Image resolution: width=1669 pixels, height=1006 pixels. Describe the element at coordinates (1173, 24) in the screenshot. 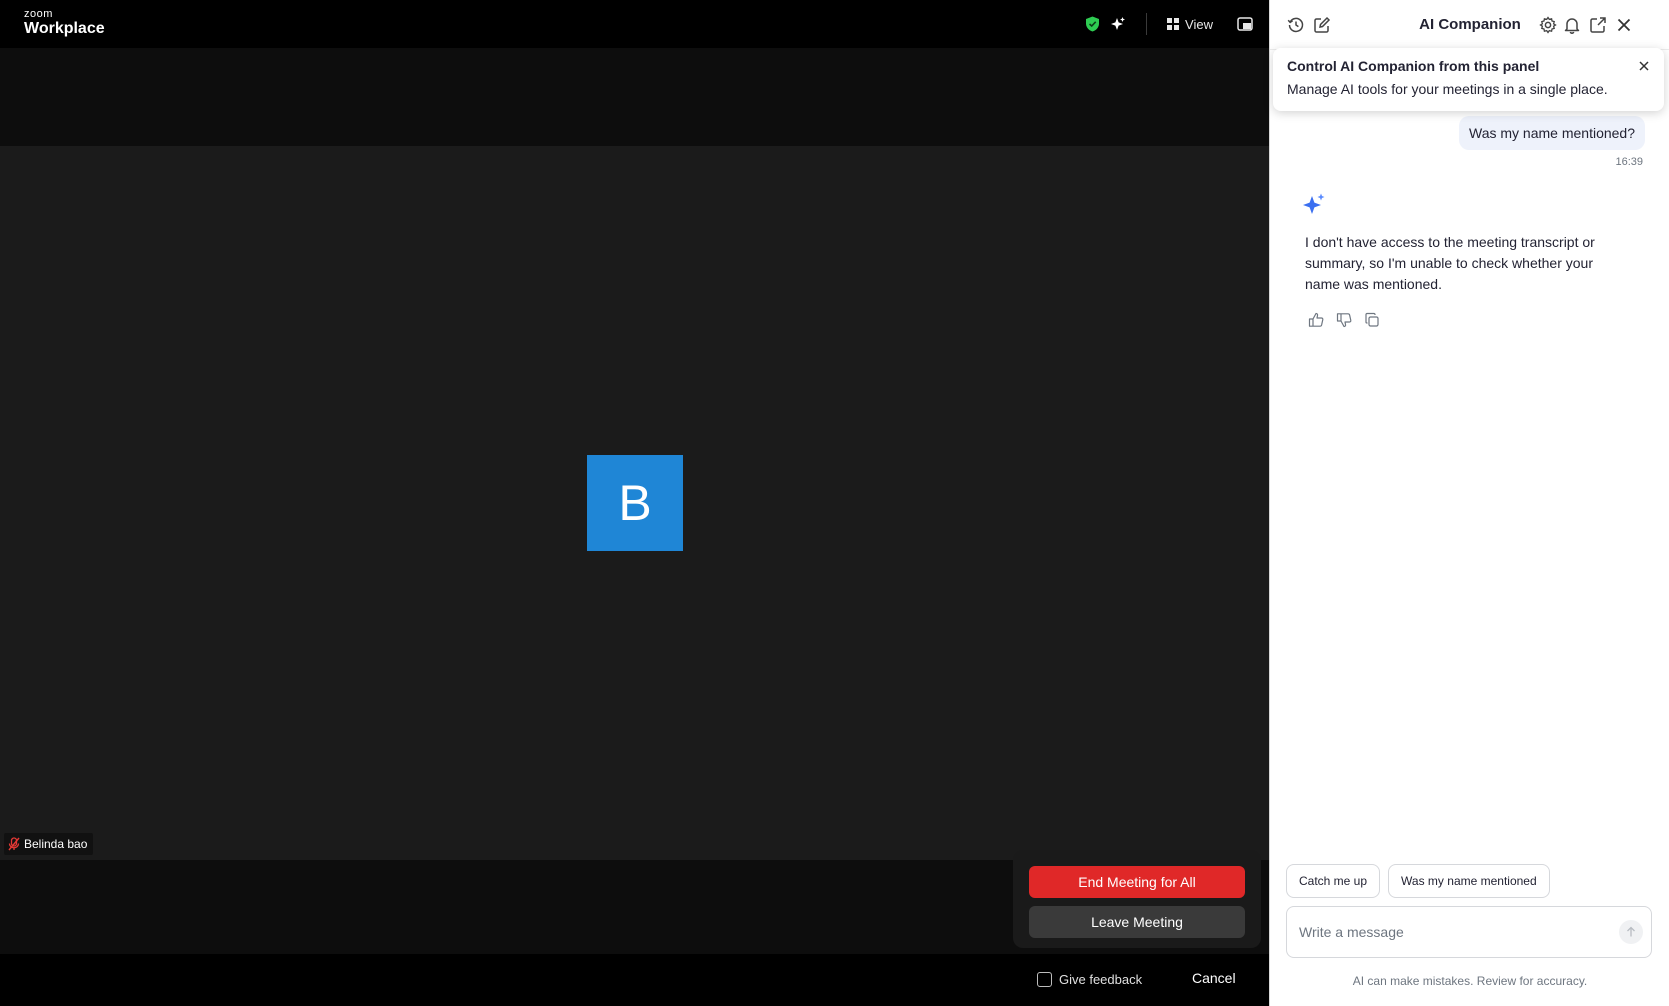

I see `grid-view-icon` at that location.